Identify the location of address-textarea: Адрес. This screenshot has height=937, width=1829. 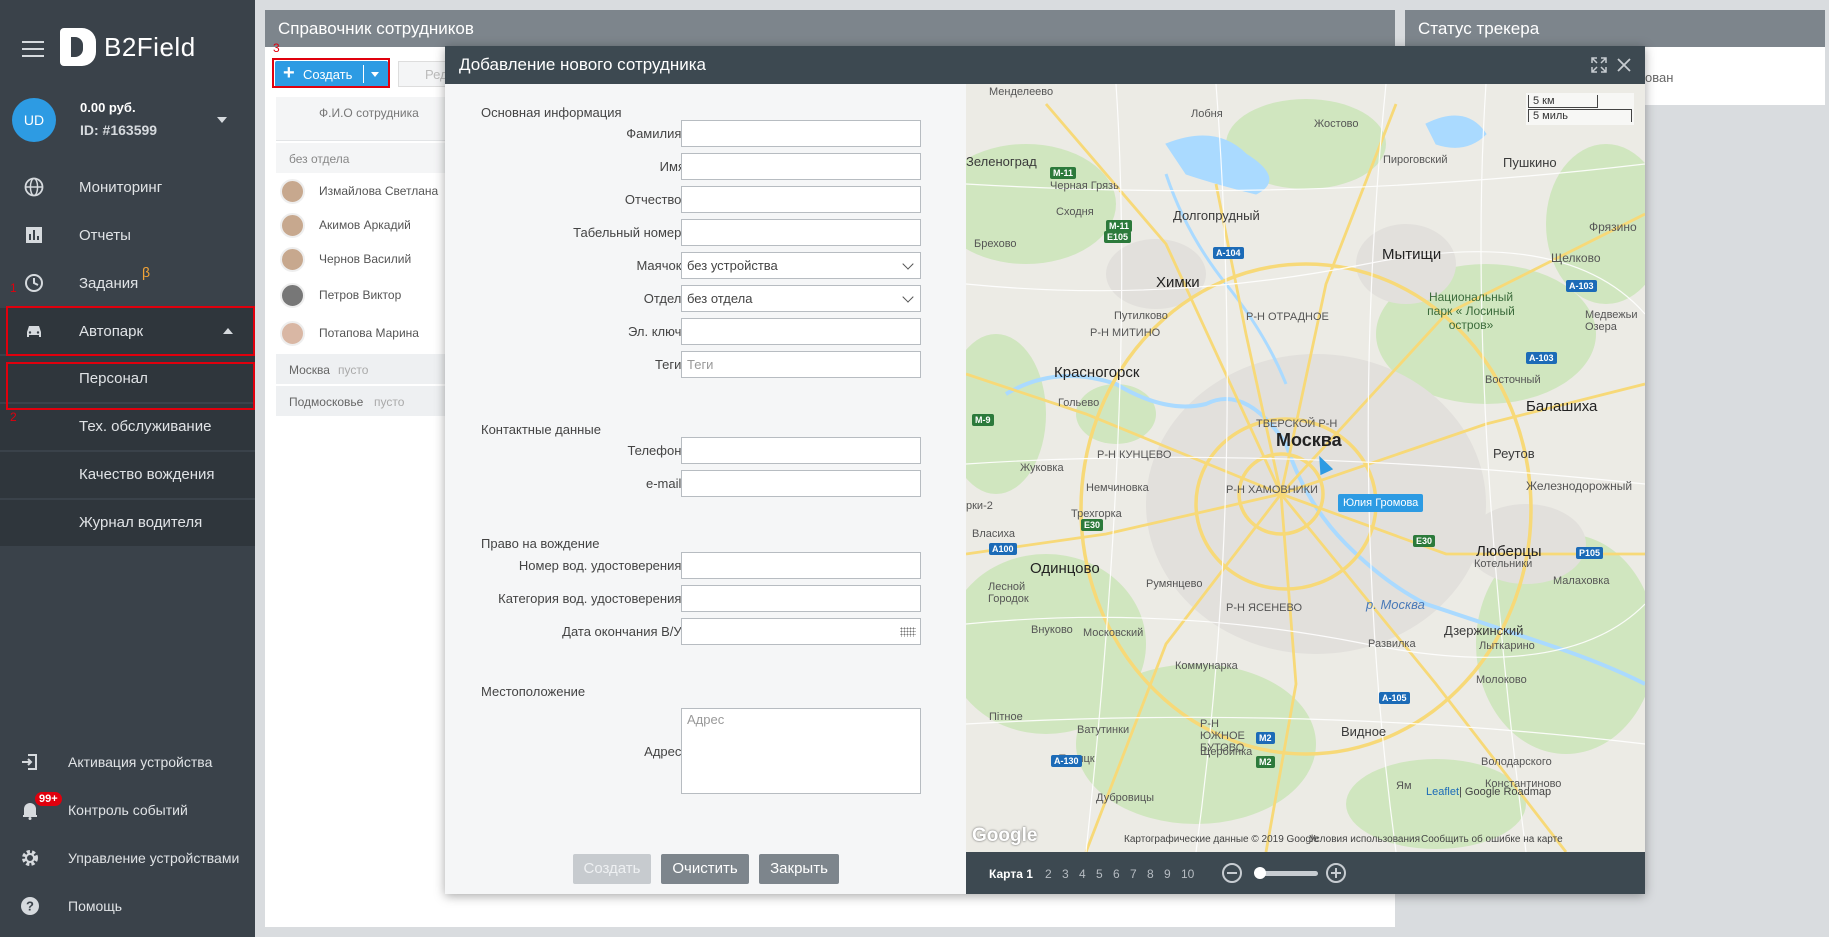
(801, 751).